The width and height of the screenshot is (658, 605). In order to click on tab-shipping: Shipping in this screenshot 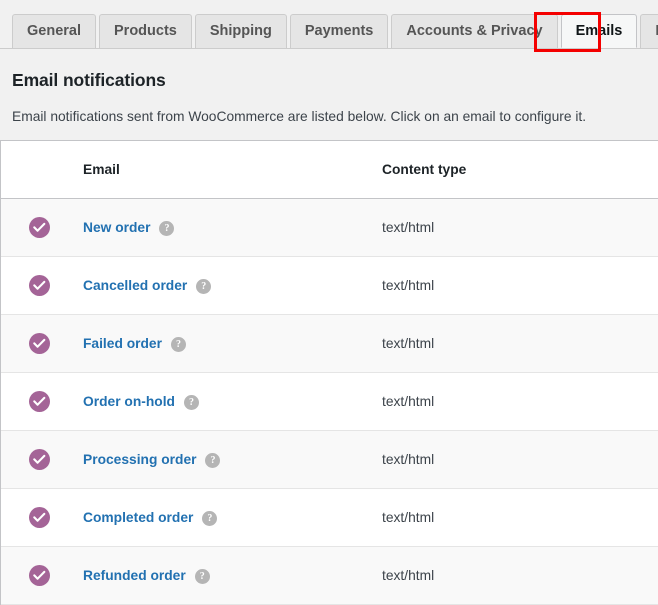, I will do `click(240, 31)`.